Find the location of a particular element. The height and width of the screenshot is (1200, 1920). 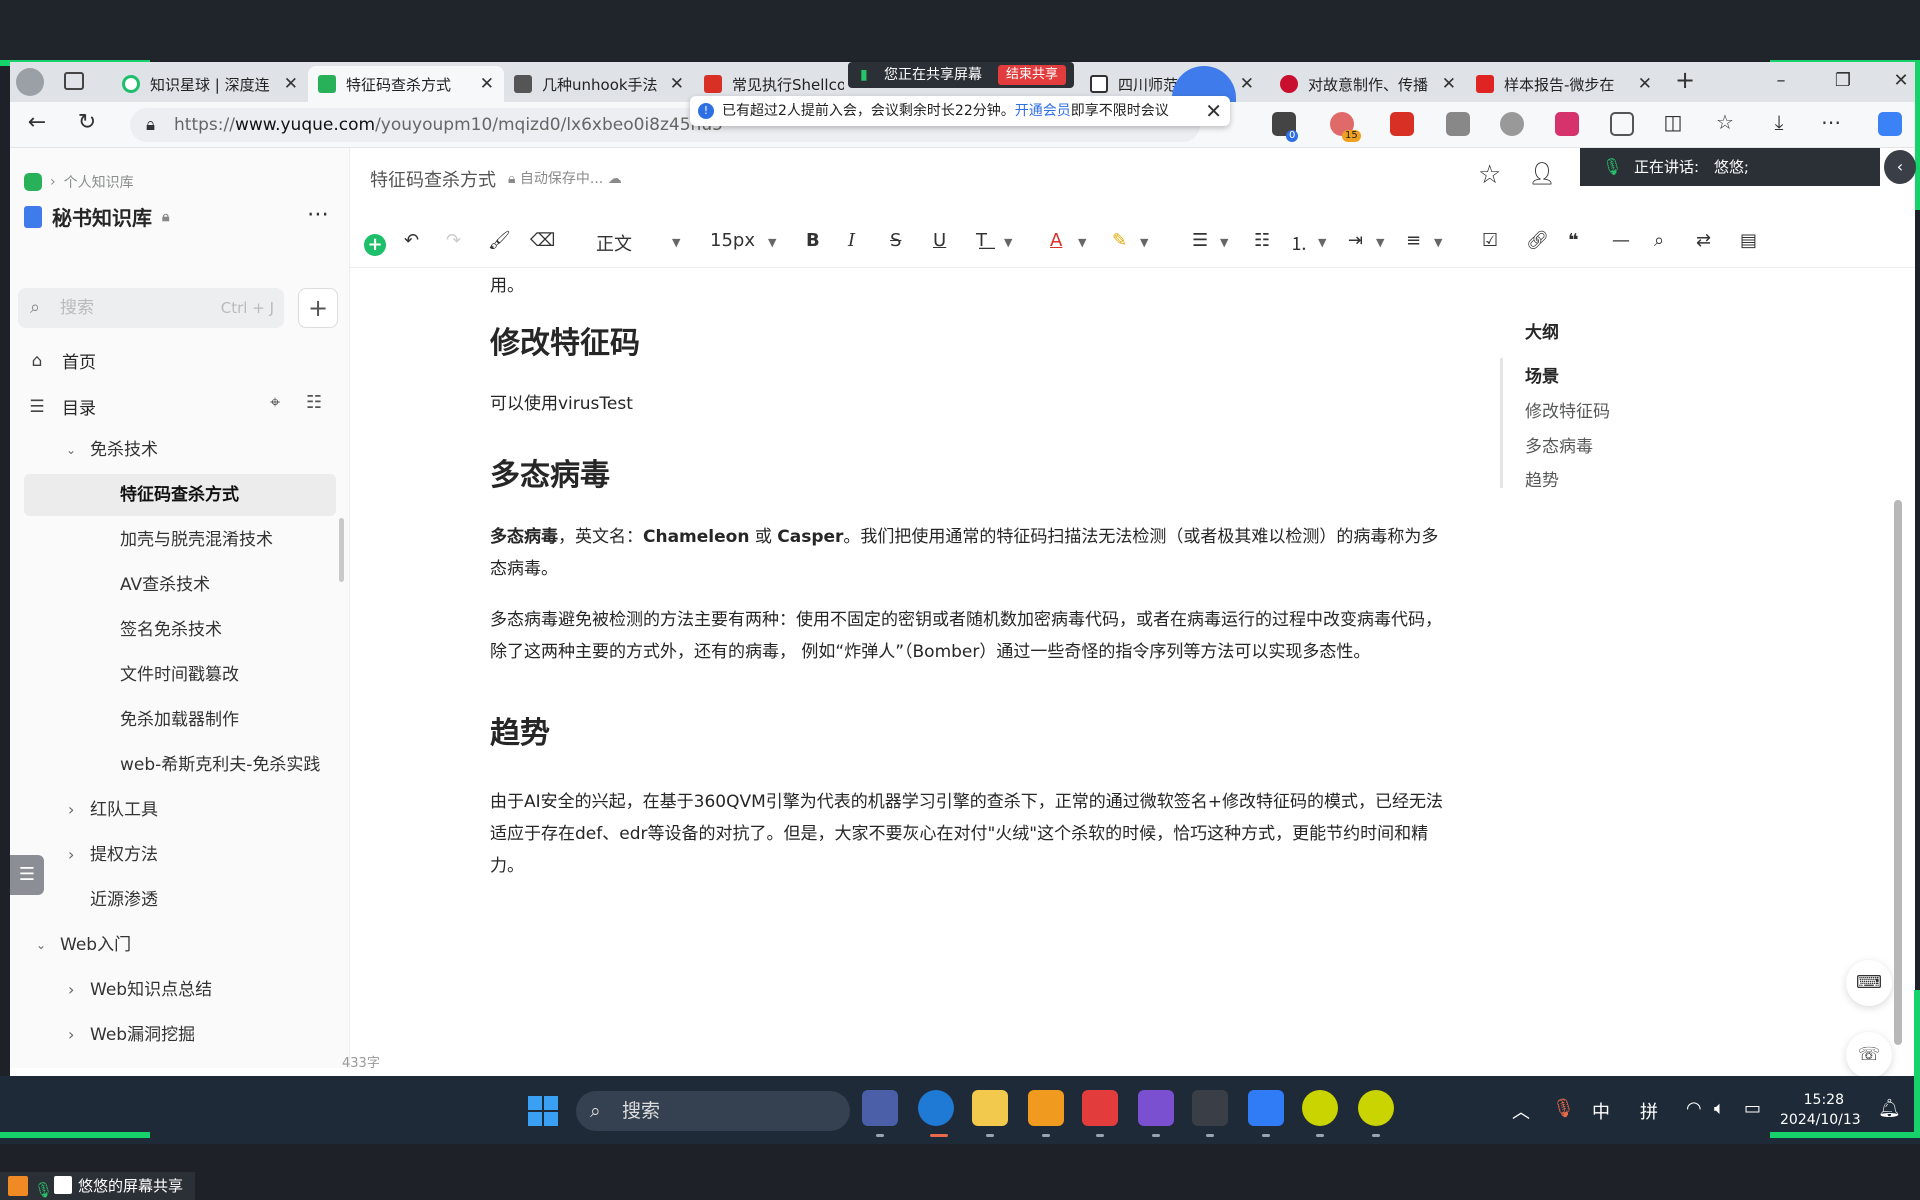

translate-icon: ⇄ is located at coordinates (1703, 240).